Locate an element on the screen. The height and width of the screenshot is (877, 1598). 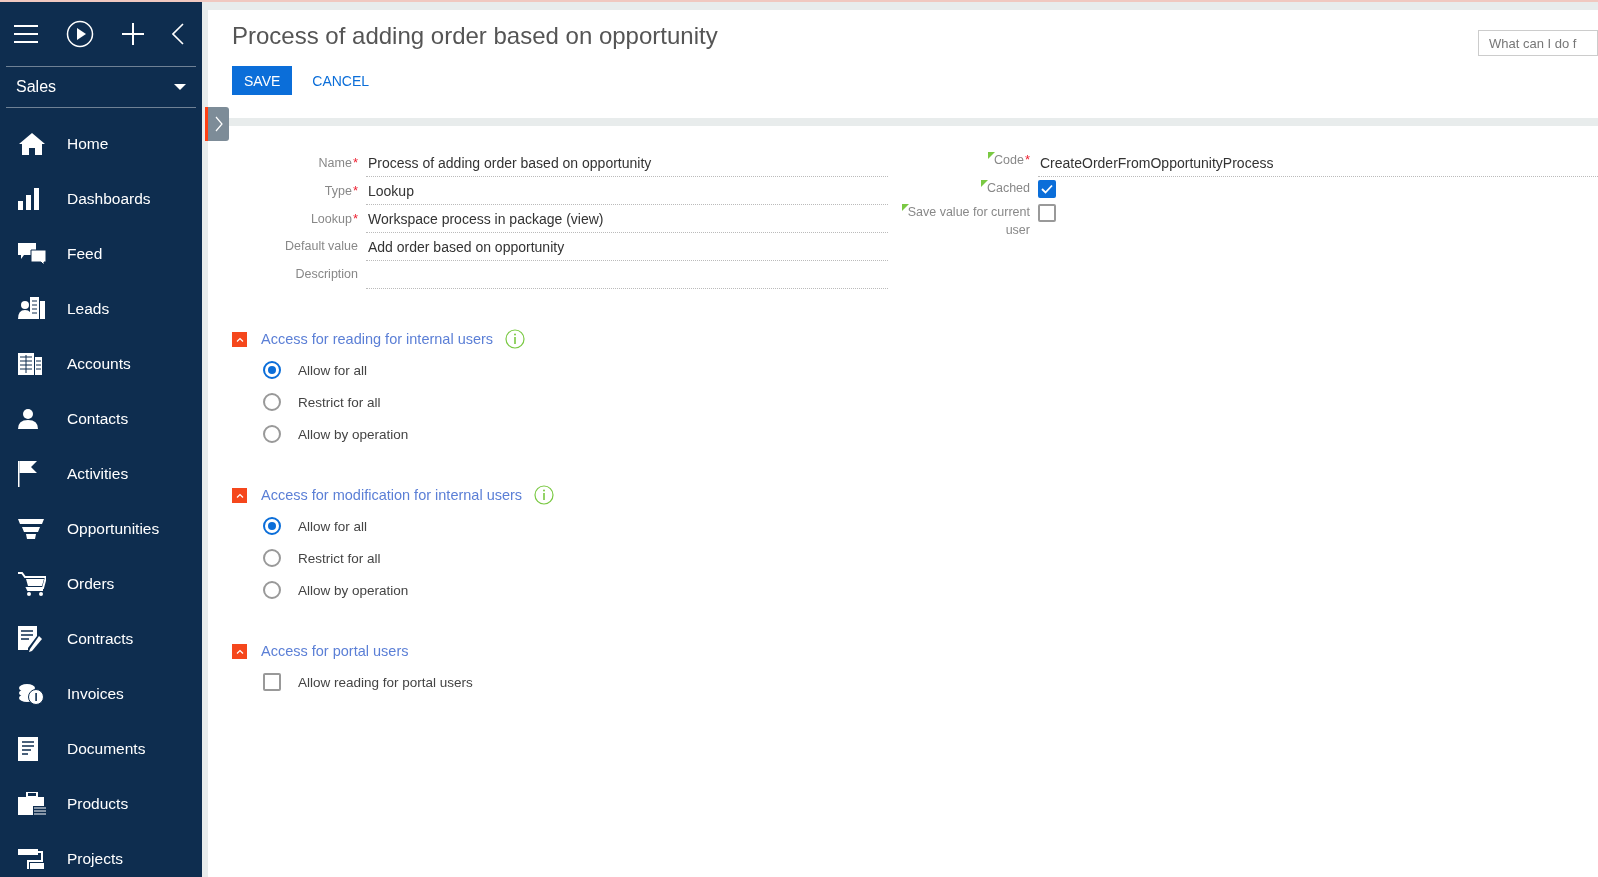
section-title: Access for modification for internal users is located at coordinates (392, 495).